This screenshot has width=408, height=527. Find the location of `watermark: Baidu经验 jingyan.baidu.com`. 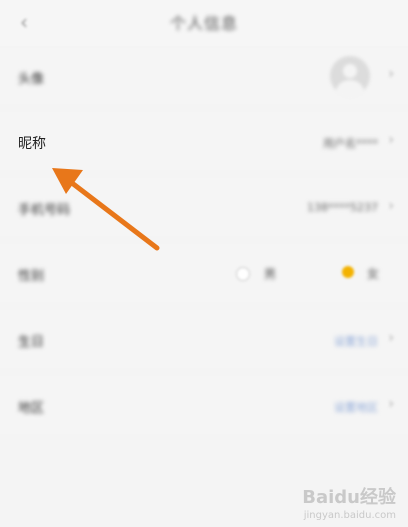

watermark: Baidu经验 jingyan.baidu.com is located at coordinates (349, 502).